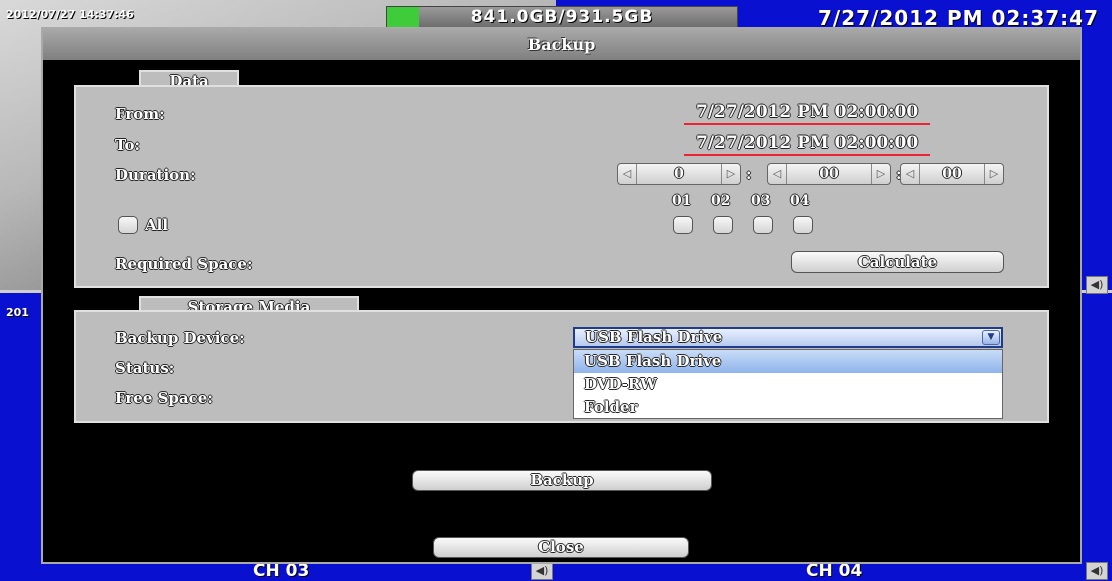  What do you see at coordinates (723, 225) in the screenshot?
I see `channel-02-checkbox` at bounding box center [723, 225].